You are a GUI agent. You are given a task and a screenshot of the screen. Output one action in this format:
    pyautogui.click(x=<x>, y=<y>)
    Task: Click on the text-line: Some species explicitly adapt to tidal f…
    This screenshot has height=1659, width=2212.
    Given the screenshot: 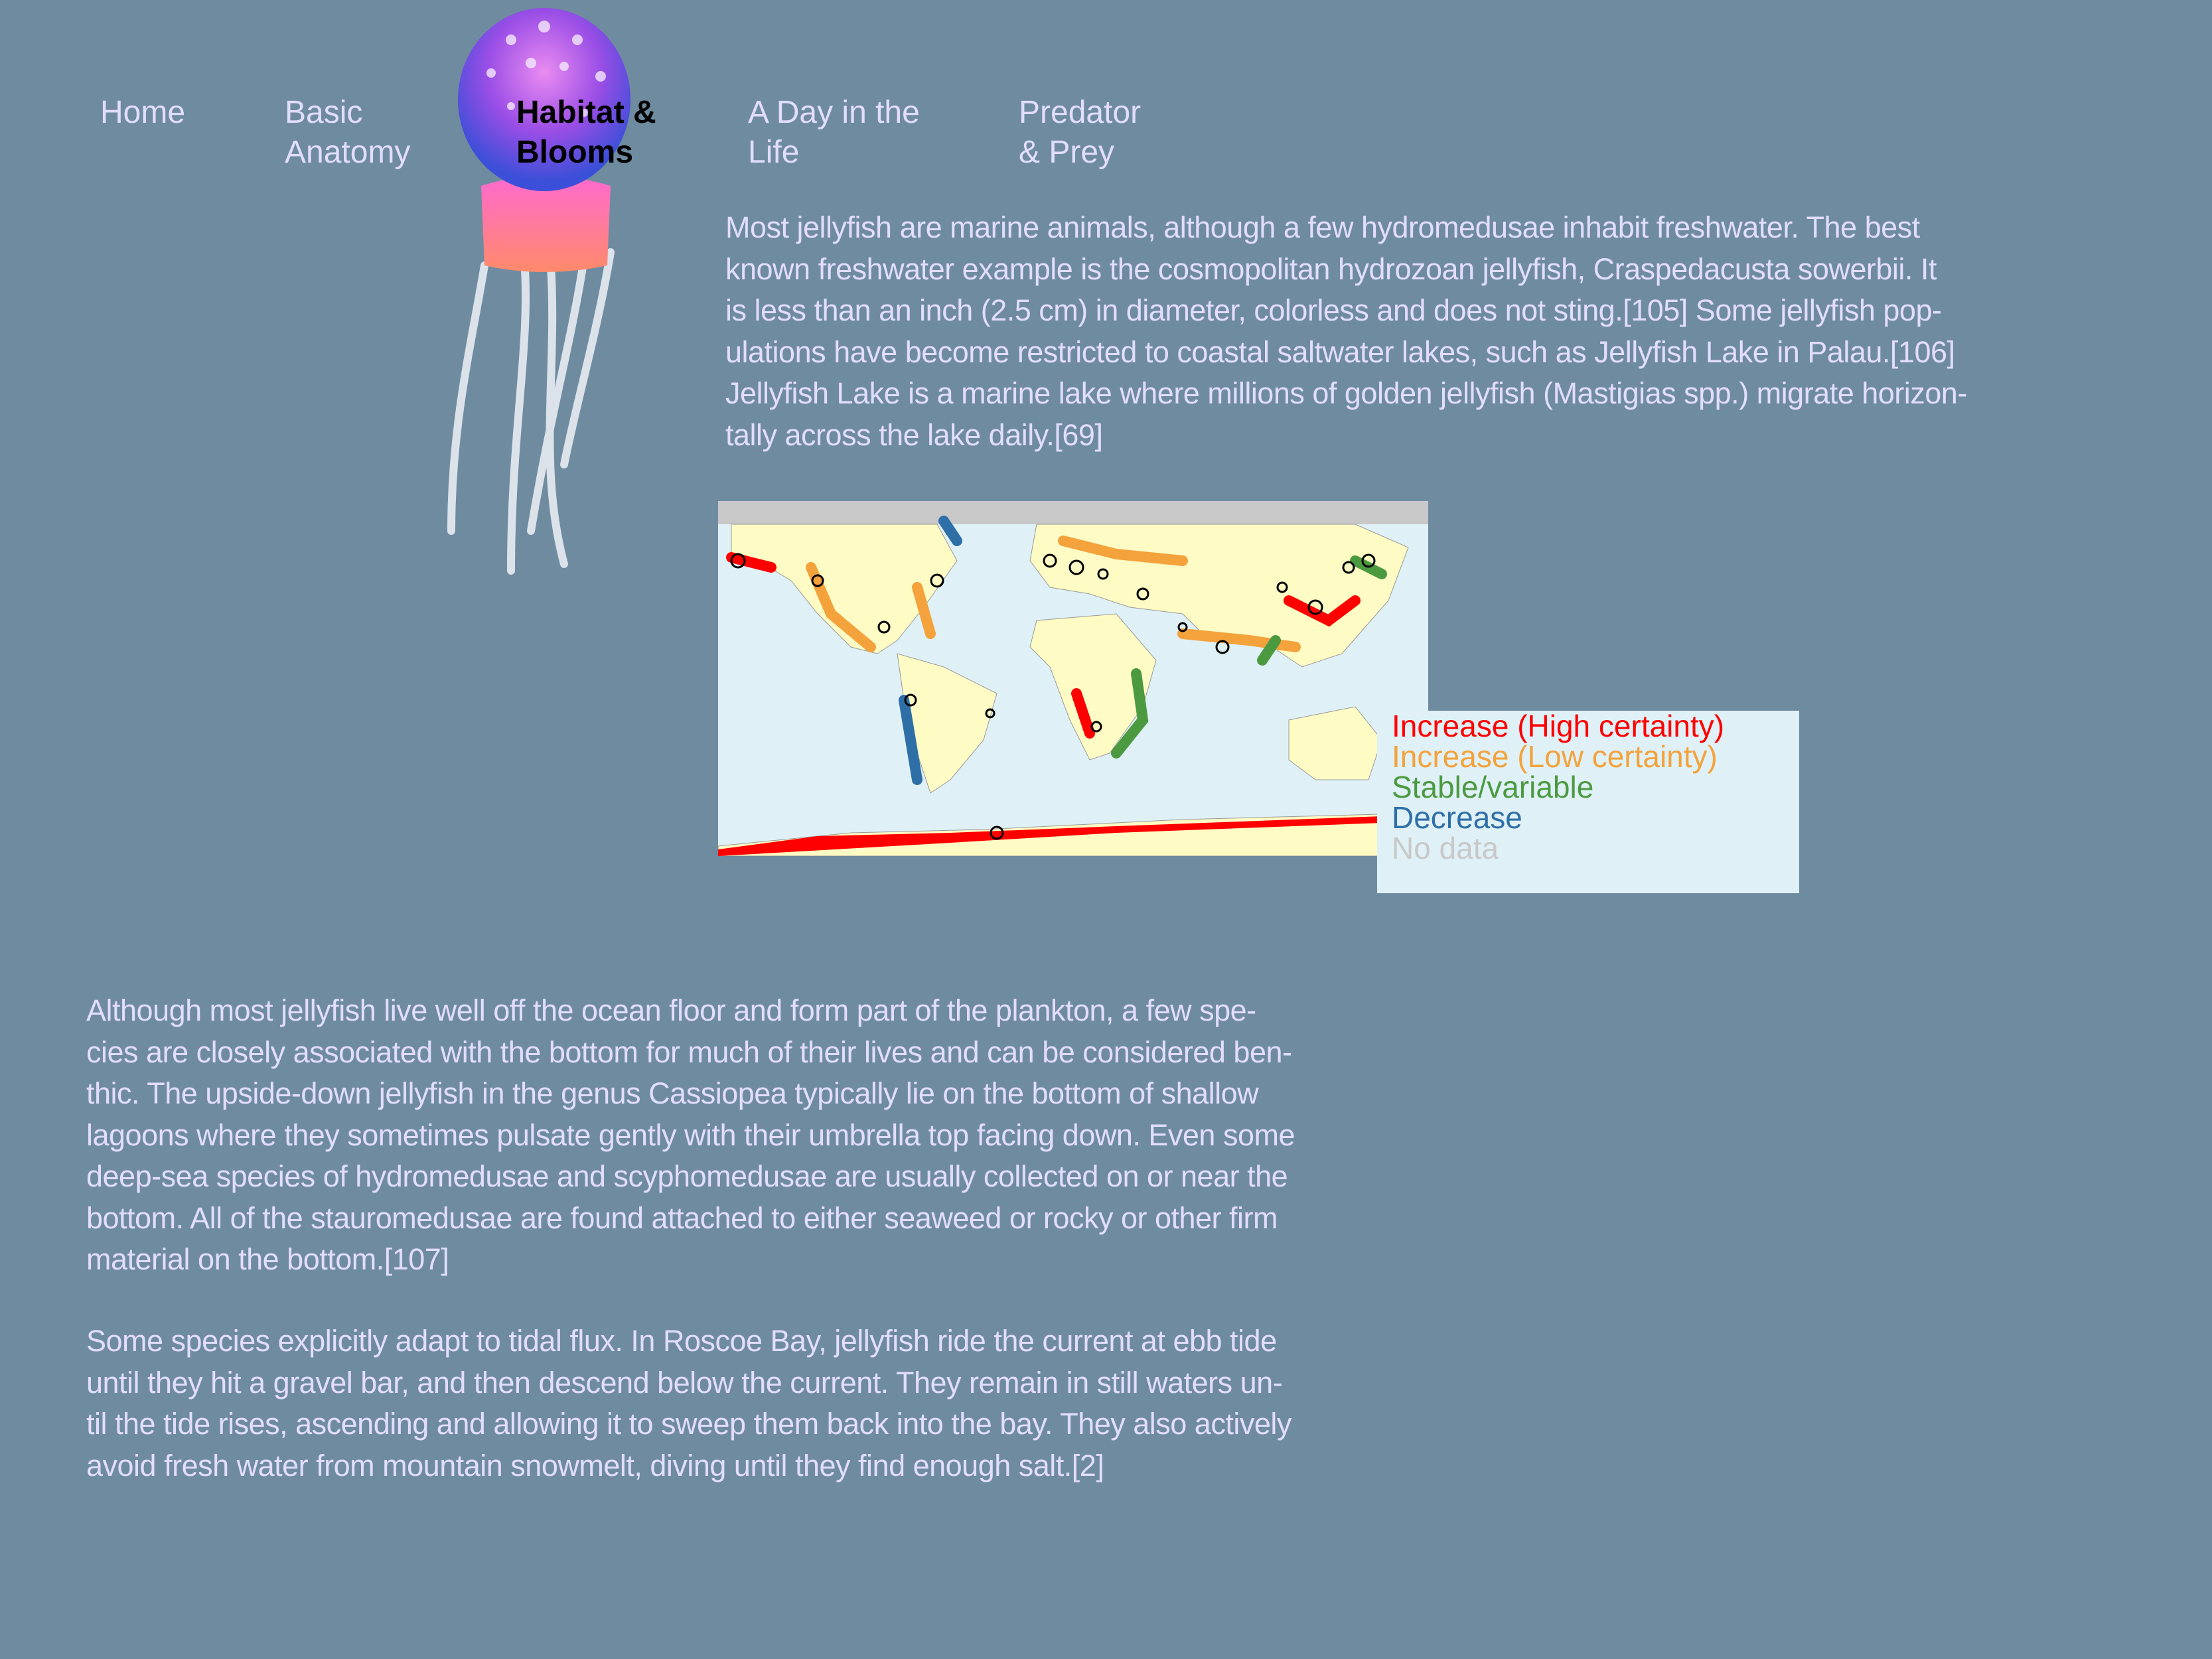 What is the action you would take?
    pyautogui.click(x=681, y=1341)
    